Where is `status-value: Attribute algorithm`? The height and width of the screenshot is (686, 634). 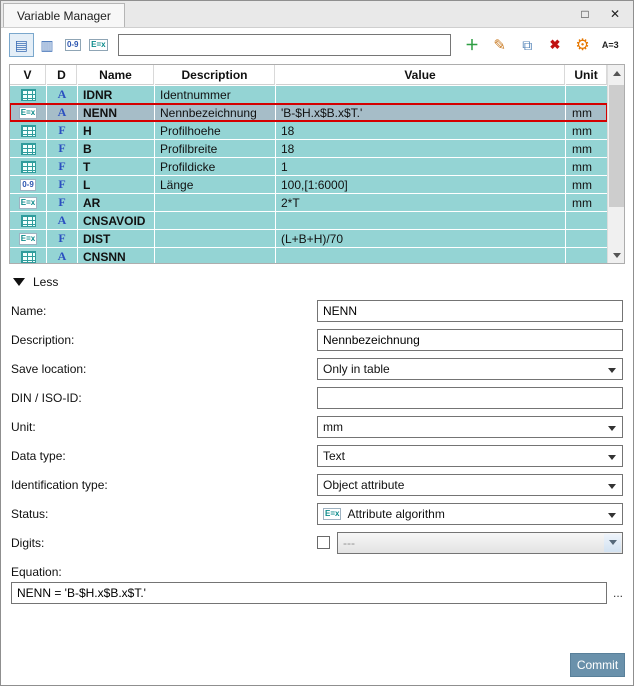 status-value: Attribute algorithm is located at coordinates (396, 513).